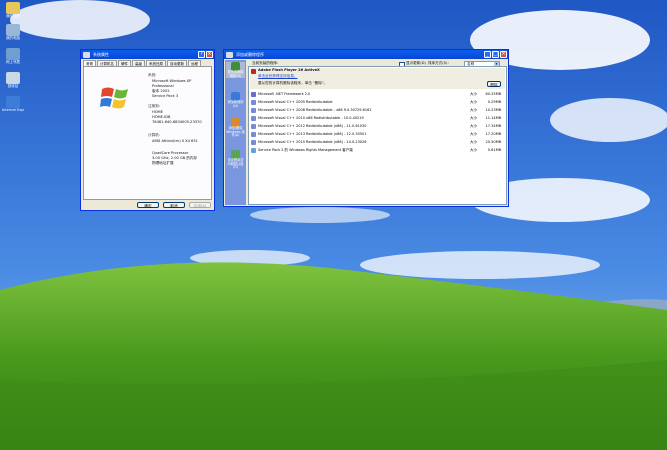 The width and height of the screenshot is (667, 450). What do you see at coordinates (177, 122) in the screenshot?
I see `product-id: 76481-640-8834005-23370` at bounding box center [177, 122].